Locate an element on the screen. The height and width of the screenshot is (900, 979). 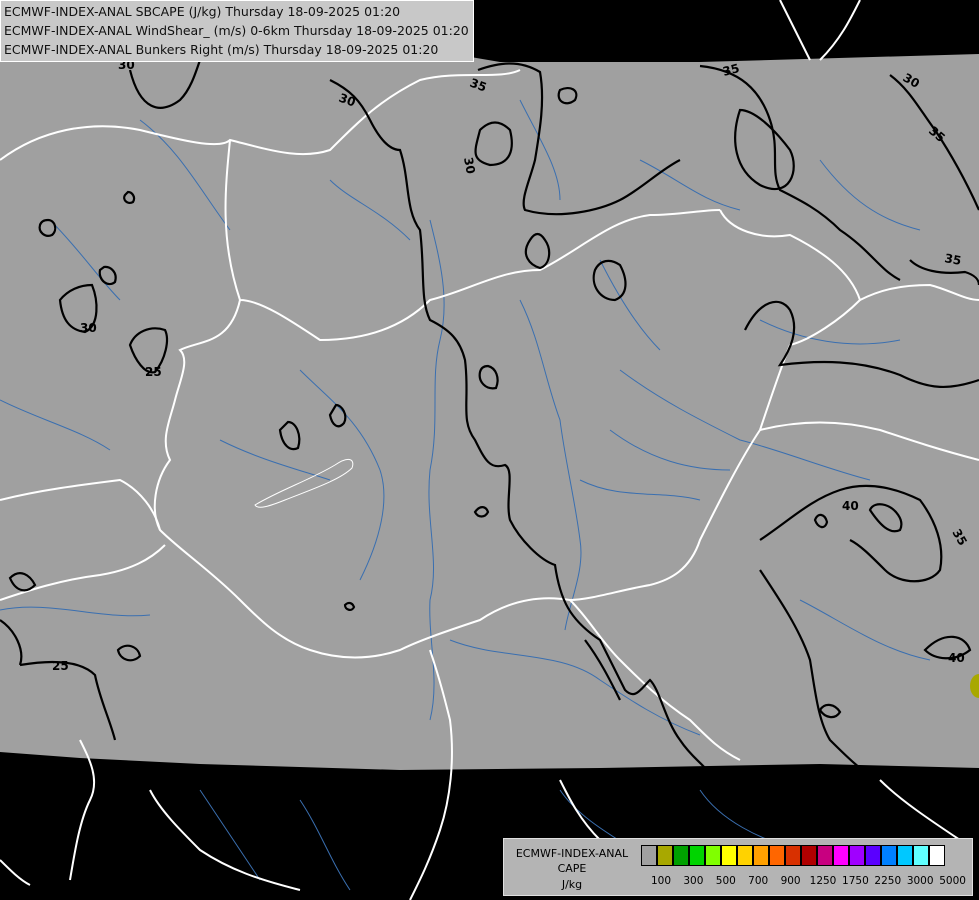
legend-title-line1: ECMWF-INDEX-ANAL is located at coordinates (572, 853).